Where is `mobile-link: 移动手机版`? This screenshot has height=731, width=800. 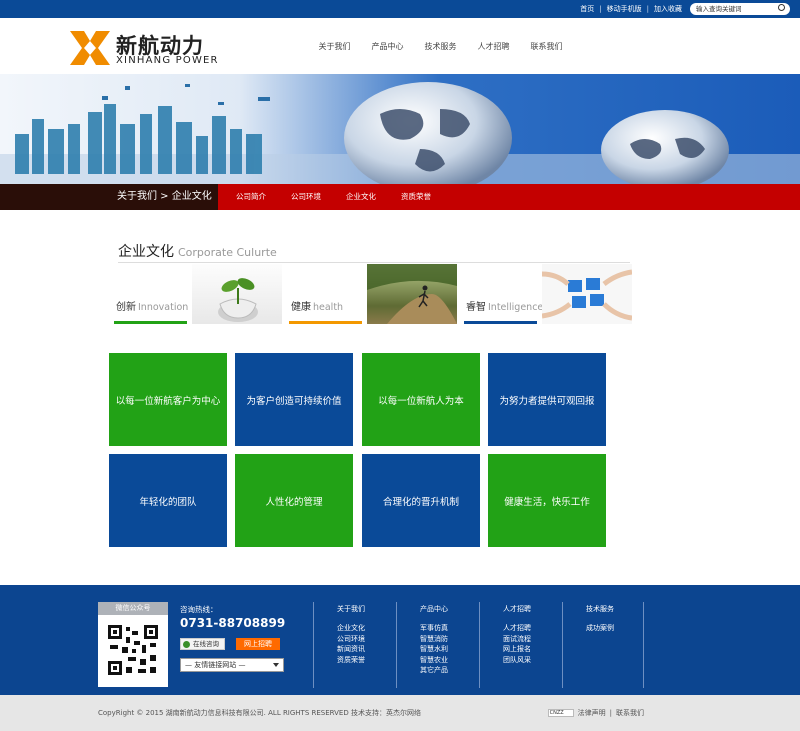
mobile-link: 移动手机版 is located at coordinates (624, 9).